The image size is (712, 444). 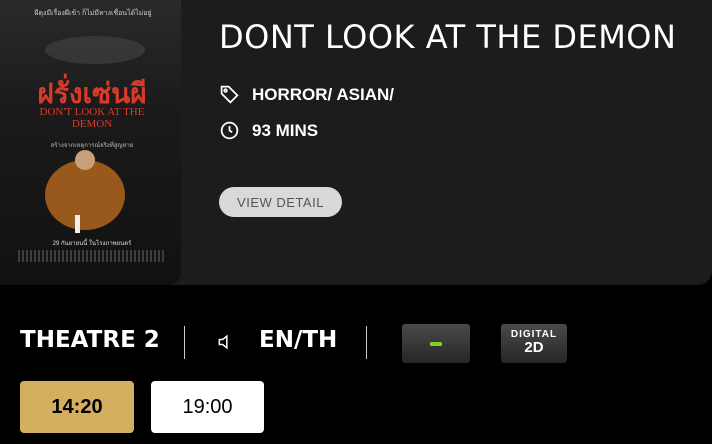 I want to click on session-info: THEATRE 2 EN/TH DIGITAL 2D, so click(x=356, y=342).